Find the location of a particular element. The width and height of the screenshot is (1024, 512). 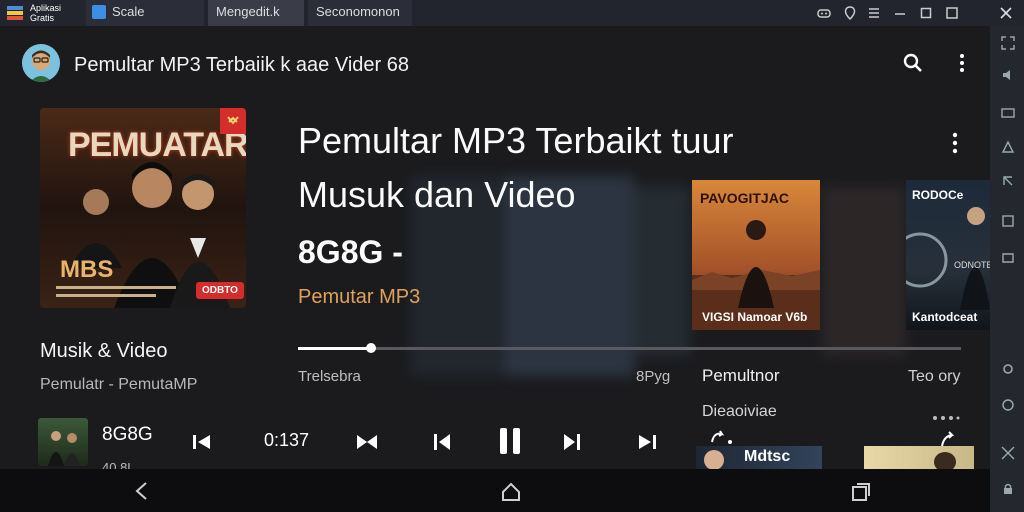

album-label: Musik & Video is located at coordinates (104, 351).